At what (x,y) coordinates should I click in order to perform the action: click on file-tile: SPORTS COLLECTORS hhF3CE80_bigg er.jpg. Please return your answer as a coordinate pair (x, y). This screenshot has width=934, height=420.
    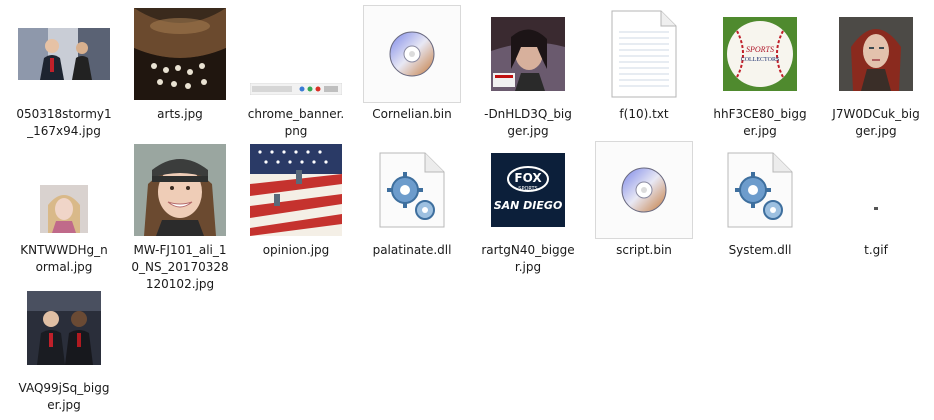
    Looking at the image, I should click on (760, 73).